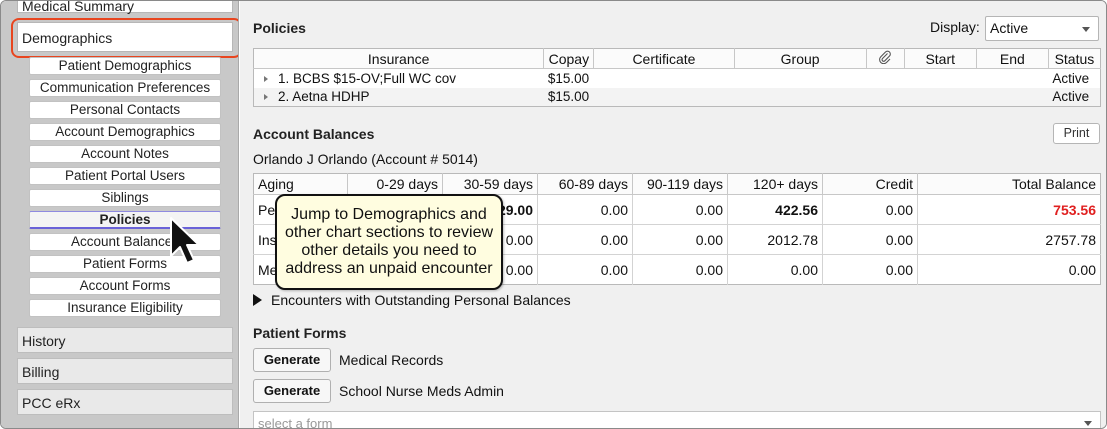 The height and width of the screenshot is (429, 1107). What do you see at coordinates (1074, 58) in the screenshot?
I see `column-header-status: Status` at bounding box center [1074, 58].